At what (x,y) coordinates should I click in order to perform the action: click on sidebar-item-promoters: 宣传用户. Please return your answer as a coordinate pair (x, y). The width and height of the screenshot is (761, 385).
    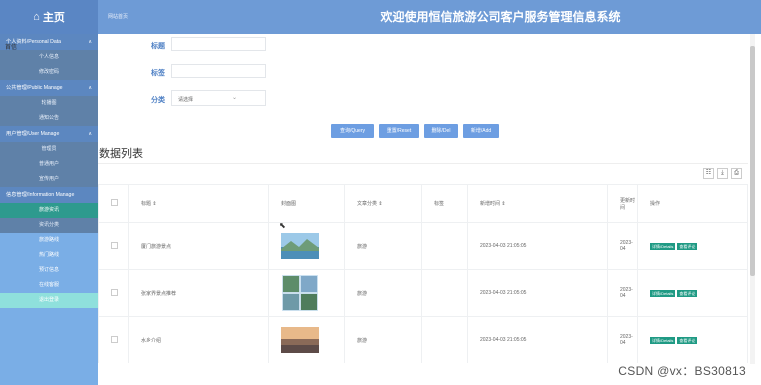
    Looking at the image, I should click on (49, 179).